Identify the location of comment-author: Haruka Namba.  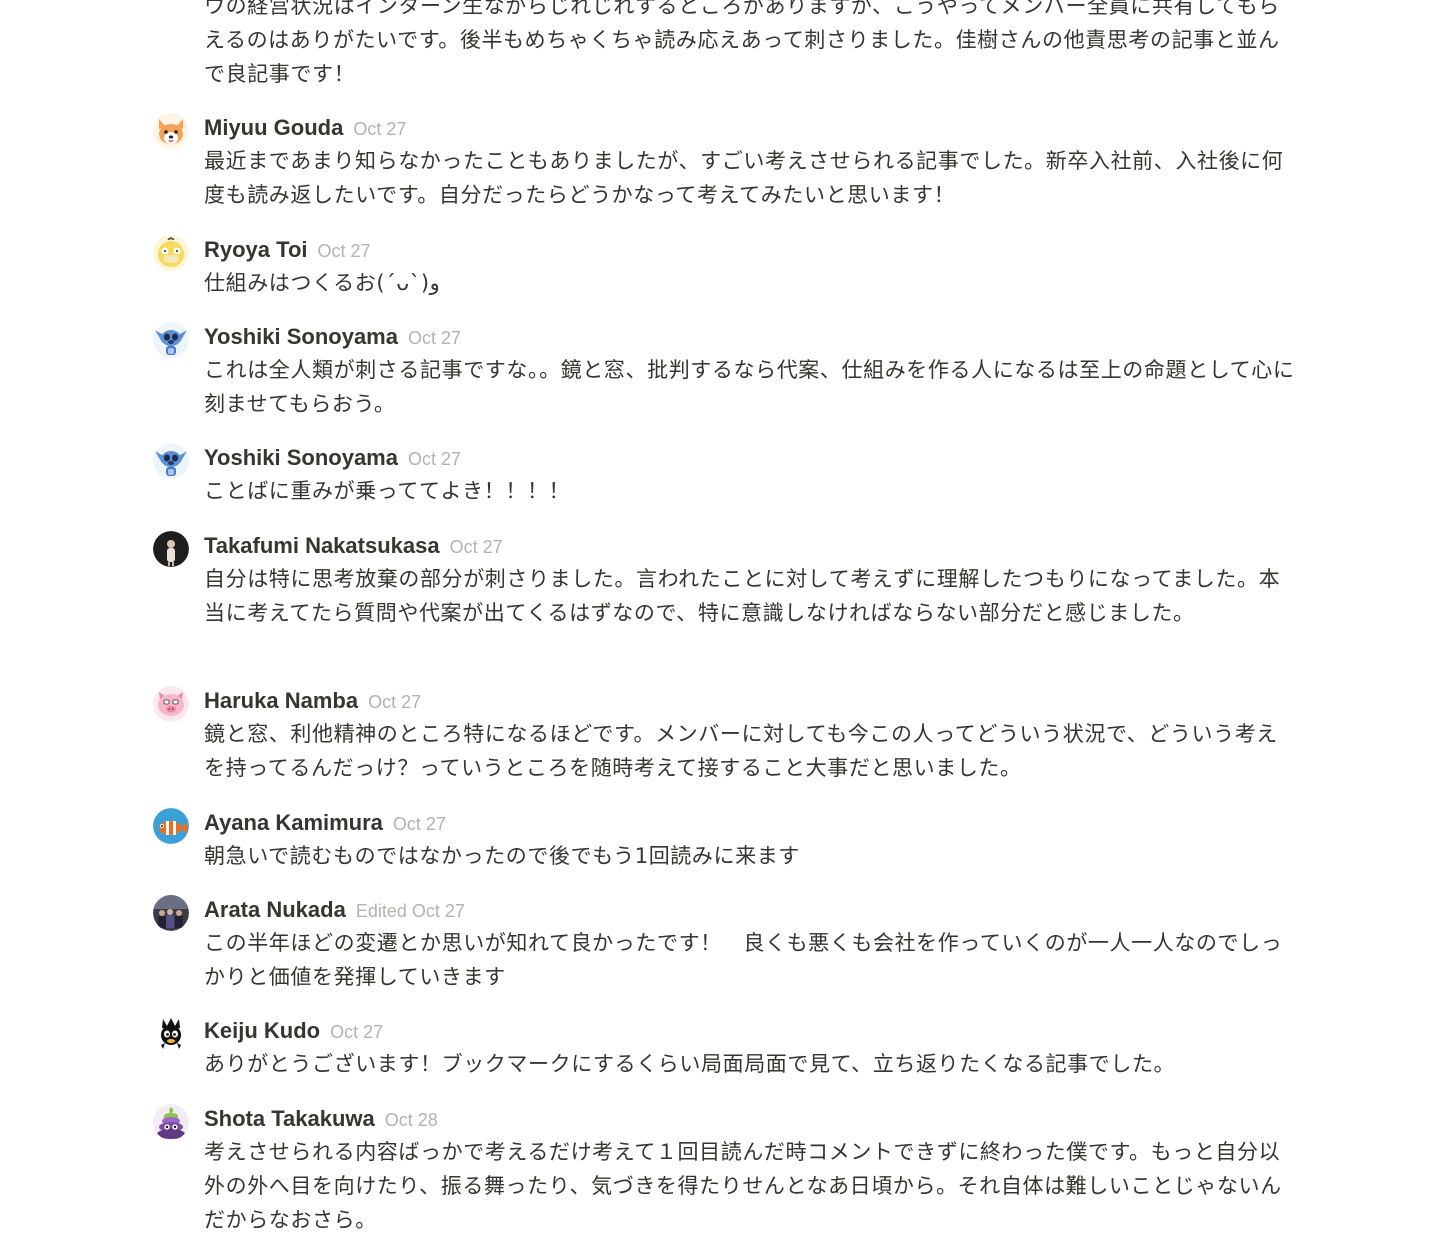
(281, 700).